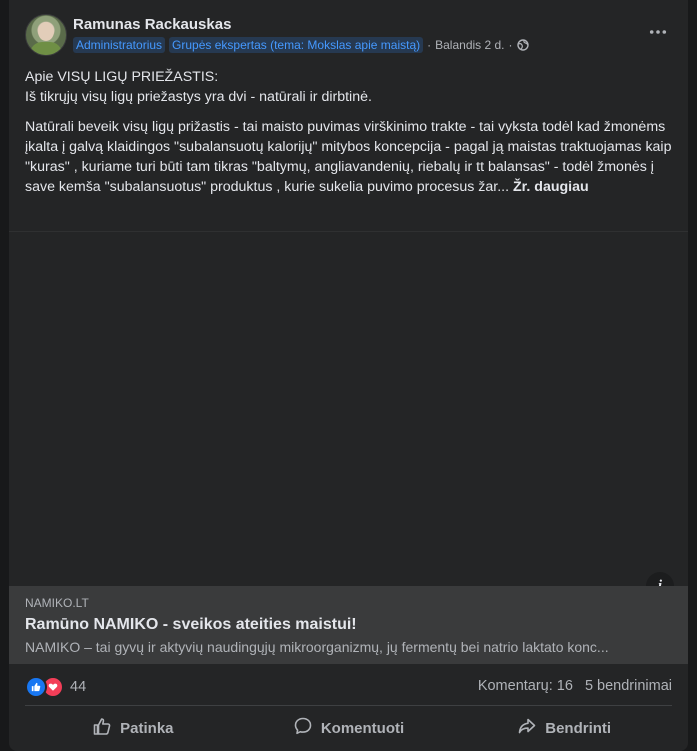 This screenshot has height=751, width=697. Describe the element at coordinates (362, 728) in the screenshot. I see `comment-label: Komentuoti` at that location.